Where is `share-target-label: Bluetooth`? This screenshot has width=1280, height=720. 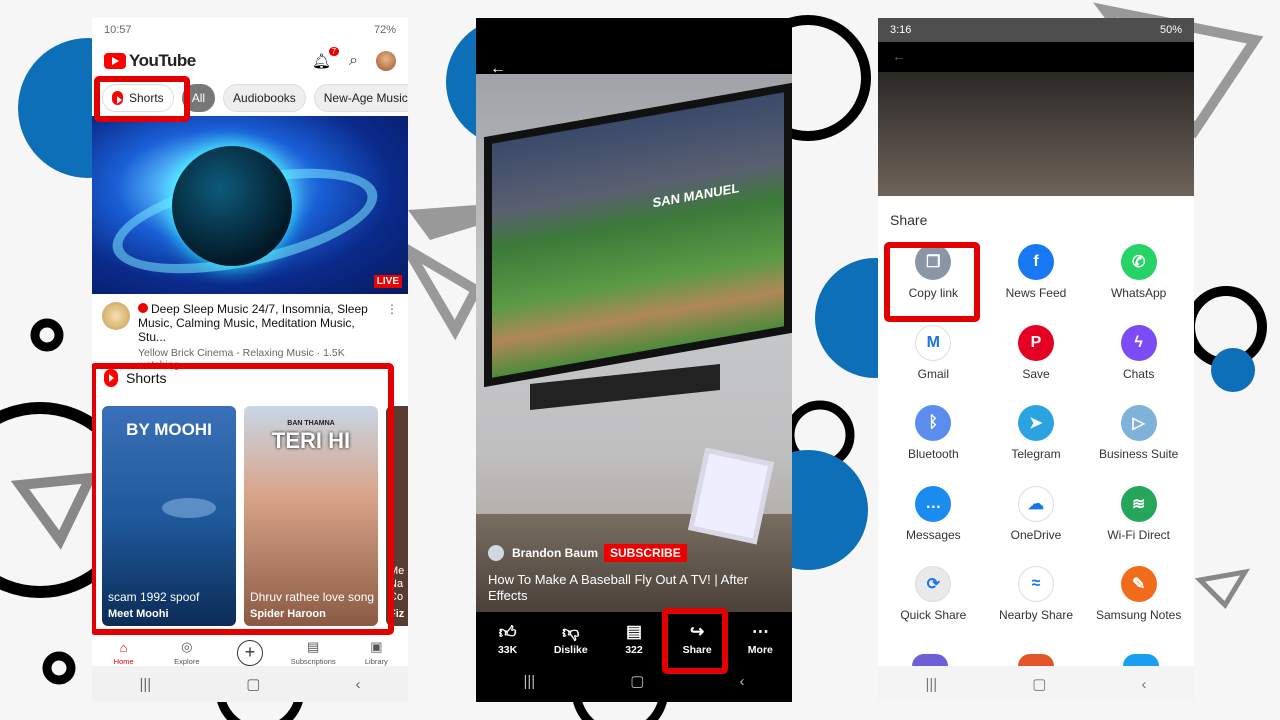 share-target-label: Bluetooth is located at coordinates (933, 454).